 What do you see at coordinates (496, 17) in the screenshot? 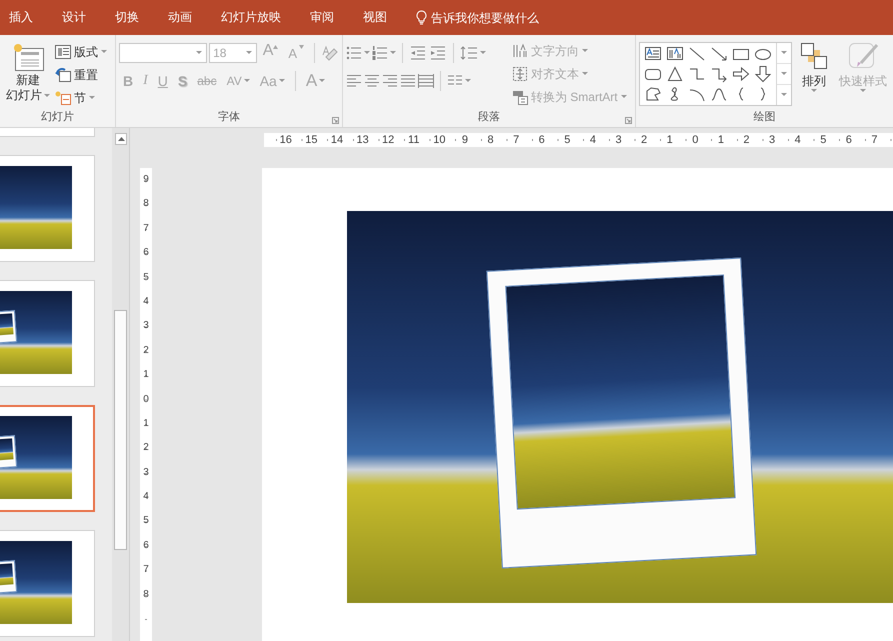
I see `tell-me-field: 告诉我你想要做什么` at bounding box center [496, 17].